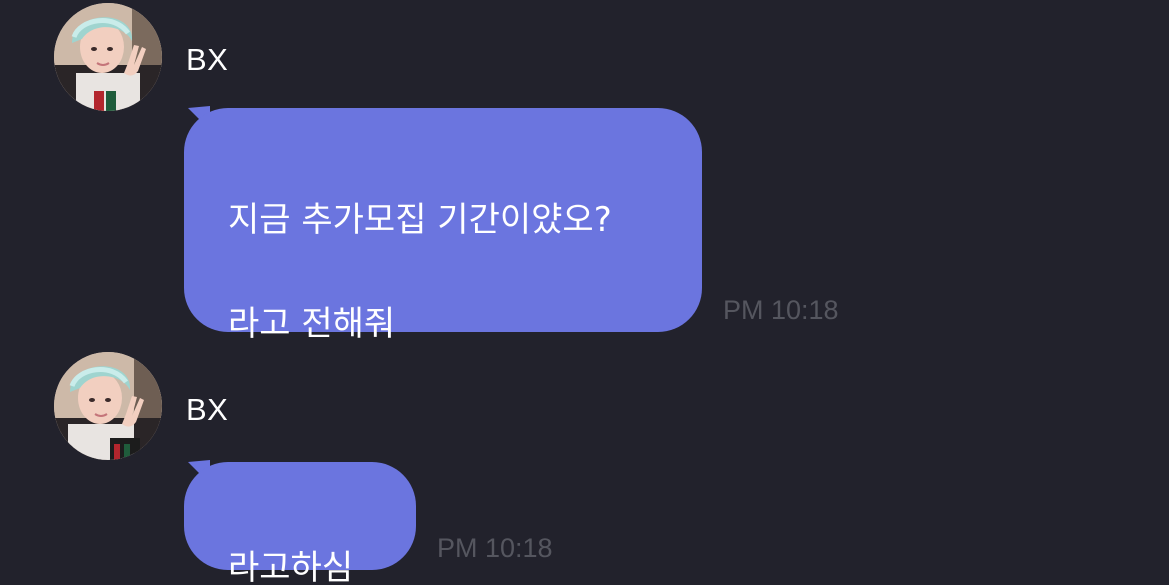 The image size is (1169, 585). I want to click on sender-name: BX, so click(207, 409).